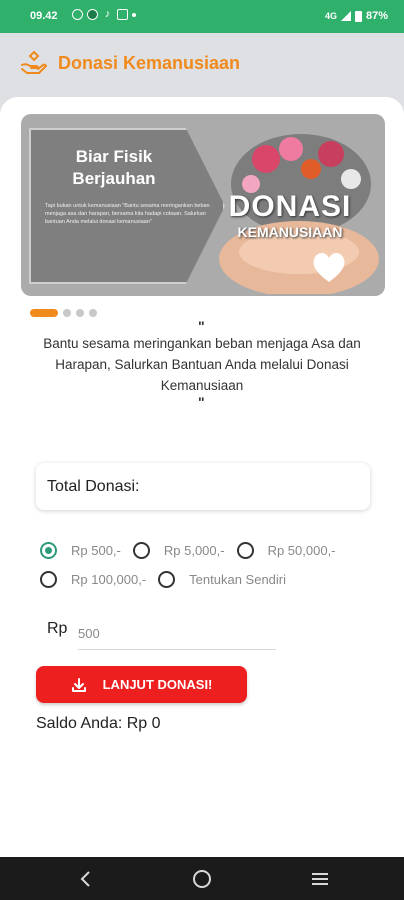  What do you see at coordinates (330, 16) in the screenshot?
I see `network-indicator: 4G` at bounding box center [330, 16].